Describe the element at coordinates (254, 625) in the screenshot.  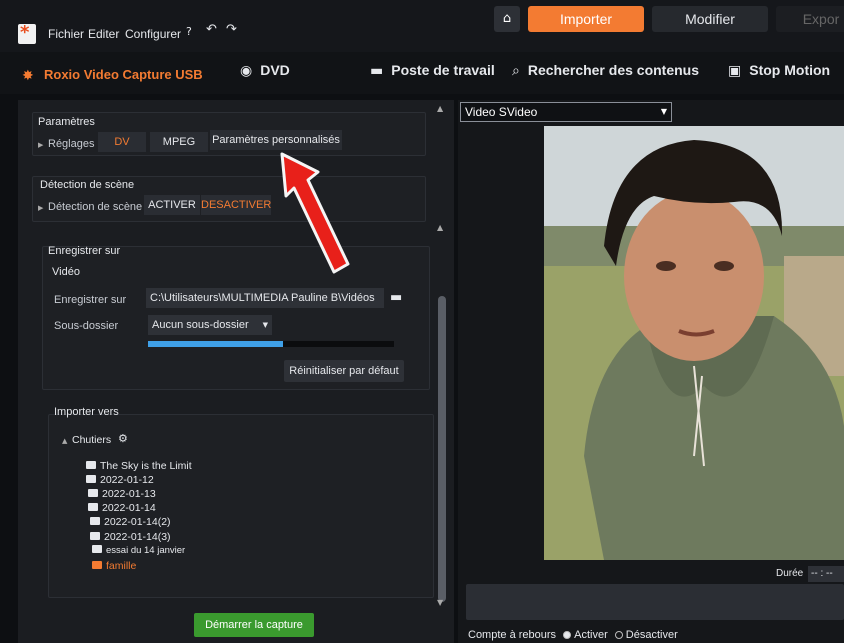
I see `start-capture-button: Démarrer la capture` at that location.